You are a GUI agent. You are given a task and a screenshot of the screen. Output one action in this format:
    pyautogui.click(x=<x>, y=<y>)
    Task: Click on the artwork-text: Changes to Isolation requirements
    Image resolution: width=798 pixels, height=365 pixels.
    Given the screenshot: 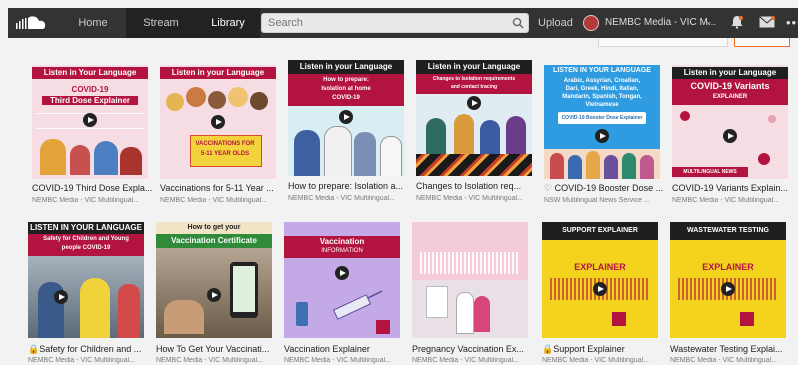 What is the action you would take?
    pyautogui.click(x=474, y=79)
    